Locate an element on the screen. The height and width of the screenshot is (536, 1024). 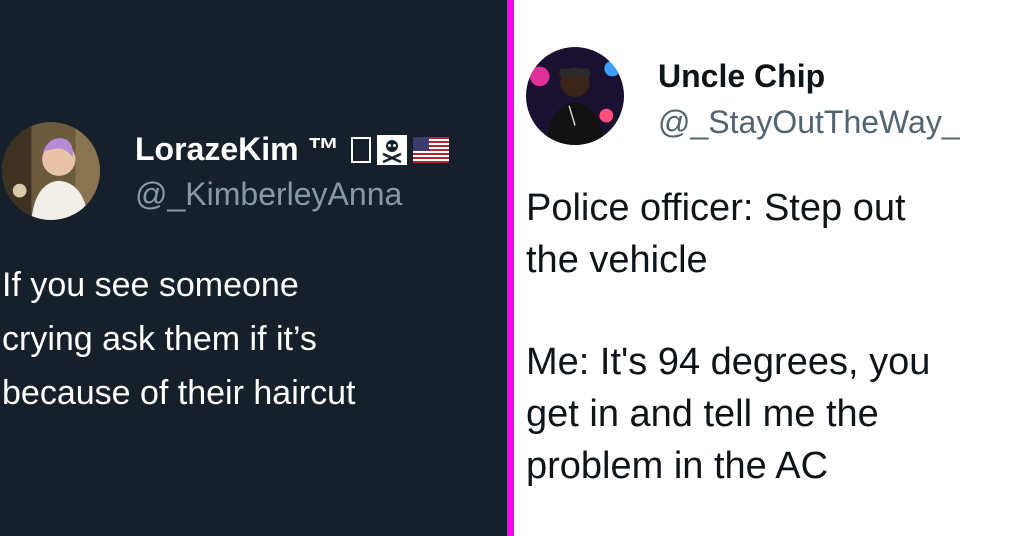
right-tweet-text-paragraph-1: Police officer: Step out the vehicle is located at coordinates (716, 234).